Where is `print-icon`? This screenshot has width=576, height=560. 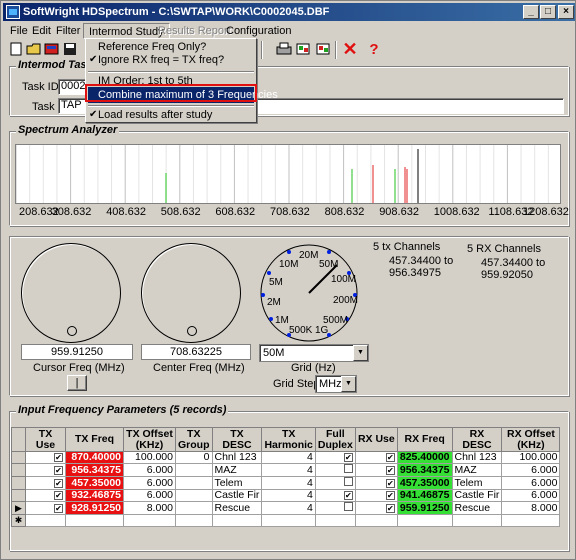 print-icon is located at coordinates (284, 49).